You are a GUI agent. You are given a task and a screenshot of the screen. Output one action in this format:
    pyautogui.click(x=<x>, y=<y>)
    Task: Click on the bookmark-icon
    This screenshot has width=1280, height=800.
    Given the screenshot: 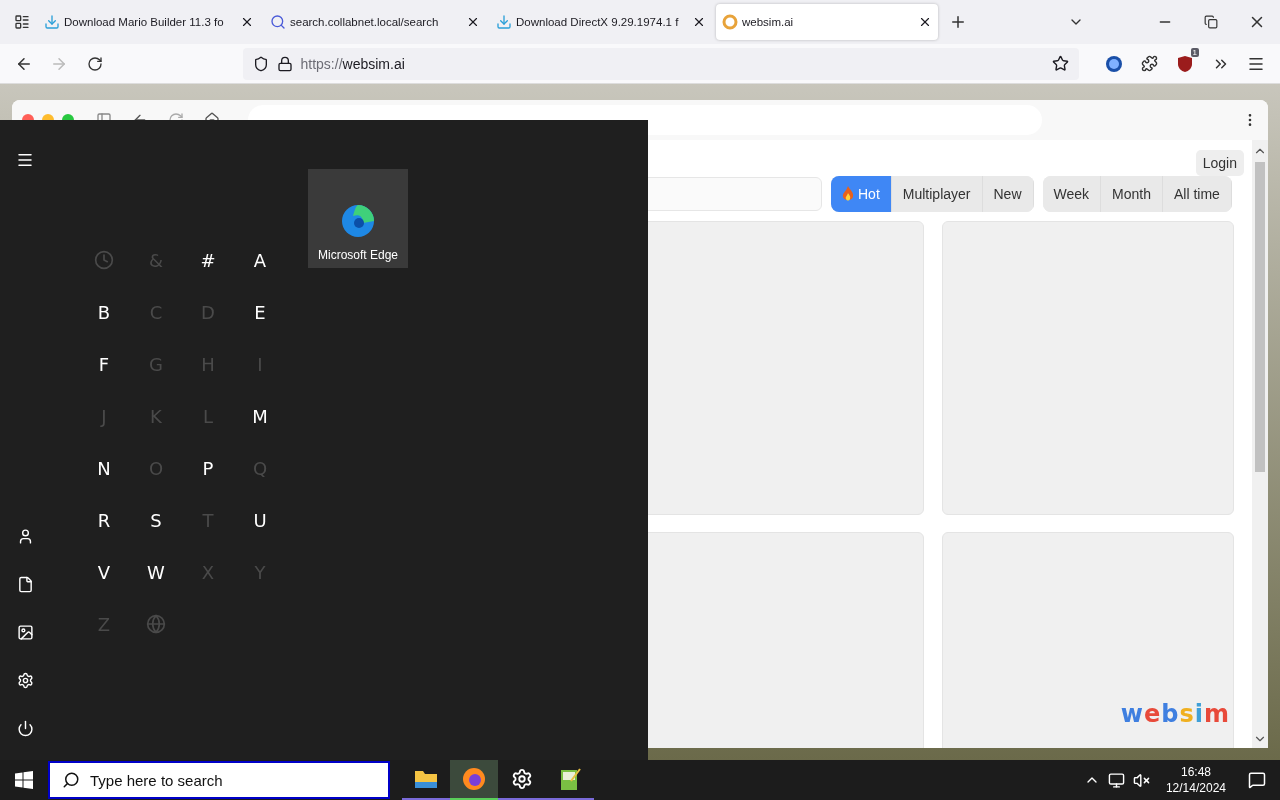 What is the action you would take?
    pyautogui.click(x=1060, y=63)
    